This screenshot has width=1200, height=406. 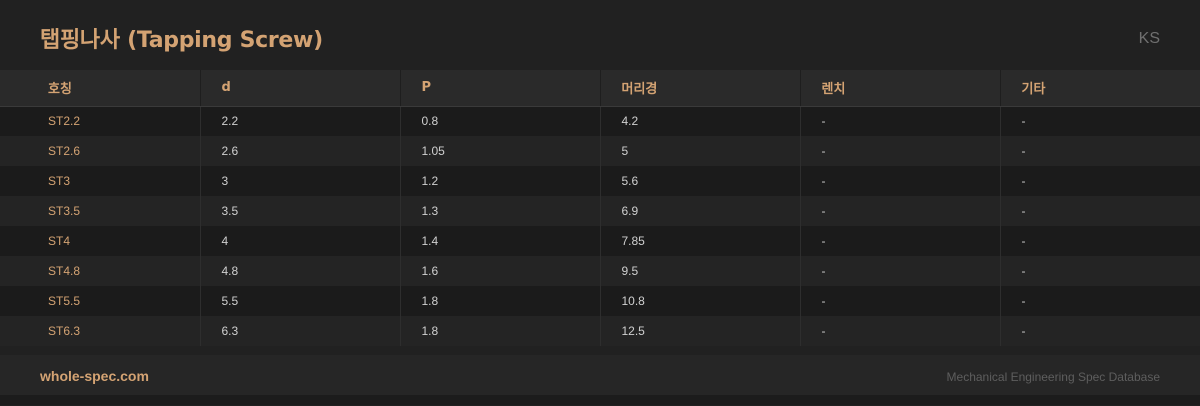 I want to click on cell-name: ST4, so click(x=100, y=241).